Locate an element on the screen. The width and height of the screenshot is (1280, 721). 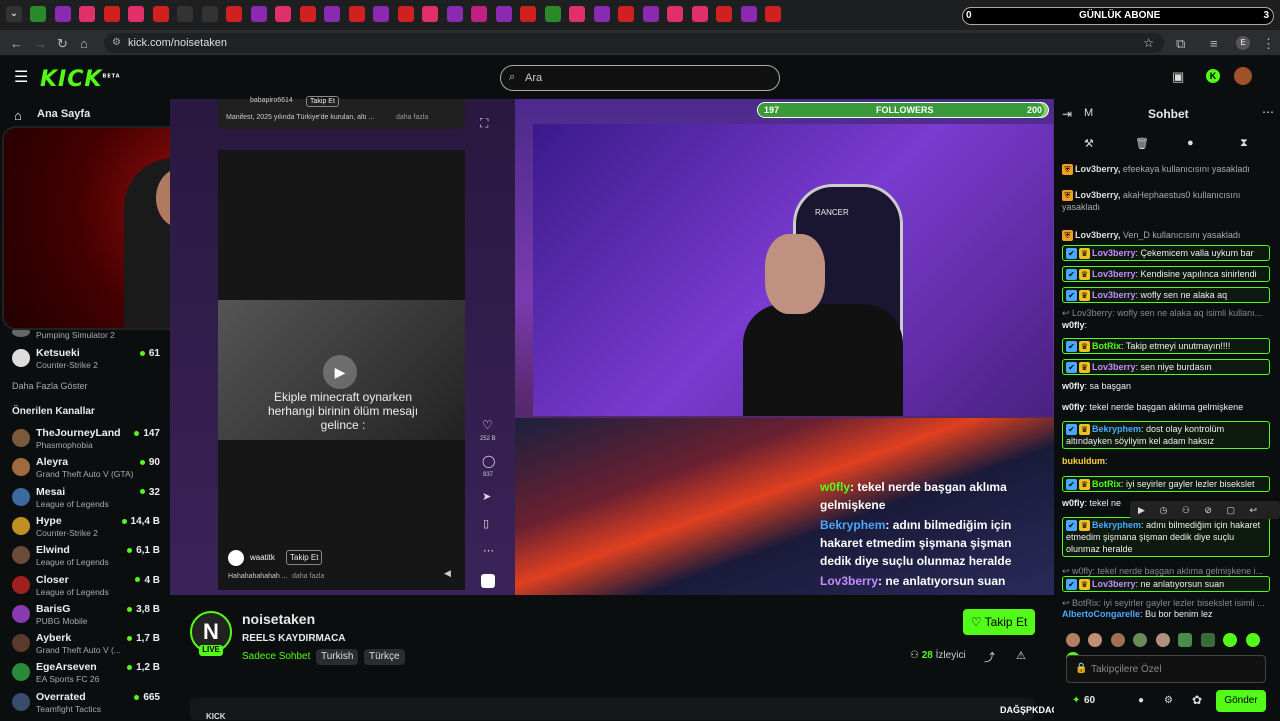
reel-user: waatitk is located at coordinates (262, 557).